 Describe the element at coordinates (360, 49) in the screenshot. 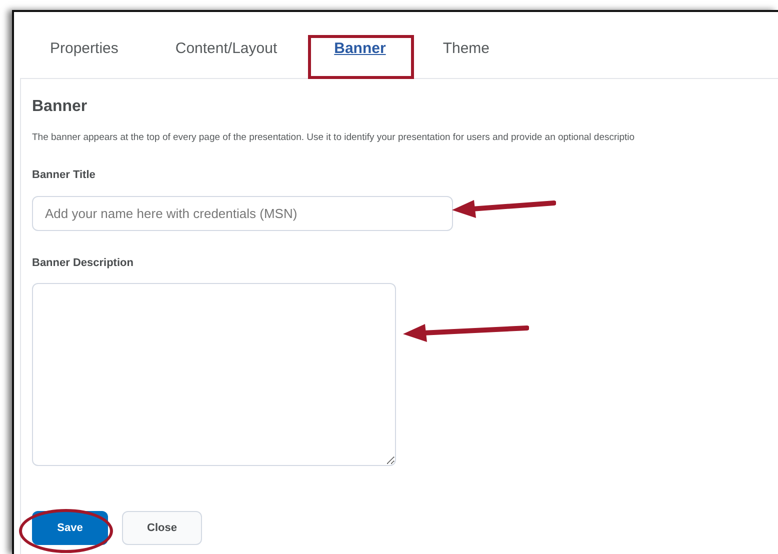

I see `tab: Banner` at that location.